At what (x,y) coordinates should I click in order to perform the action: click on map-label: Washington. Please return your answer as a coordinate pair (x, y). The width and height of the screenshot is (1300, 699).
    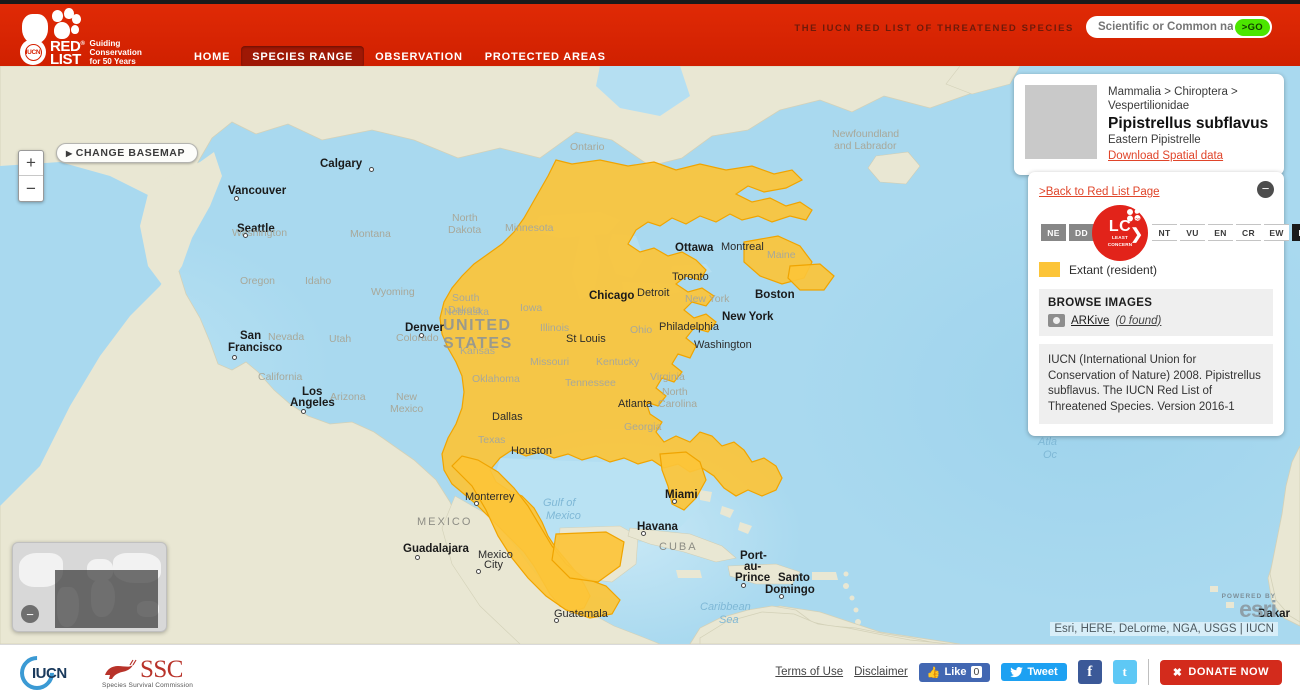
    Looking at the image, I should click on (260, 233).